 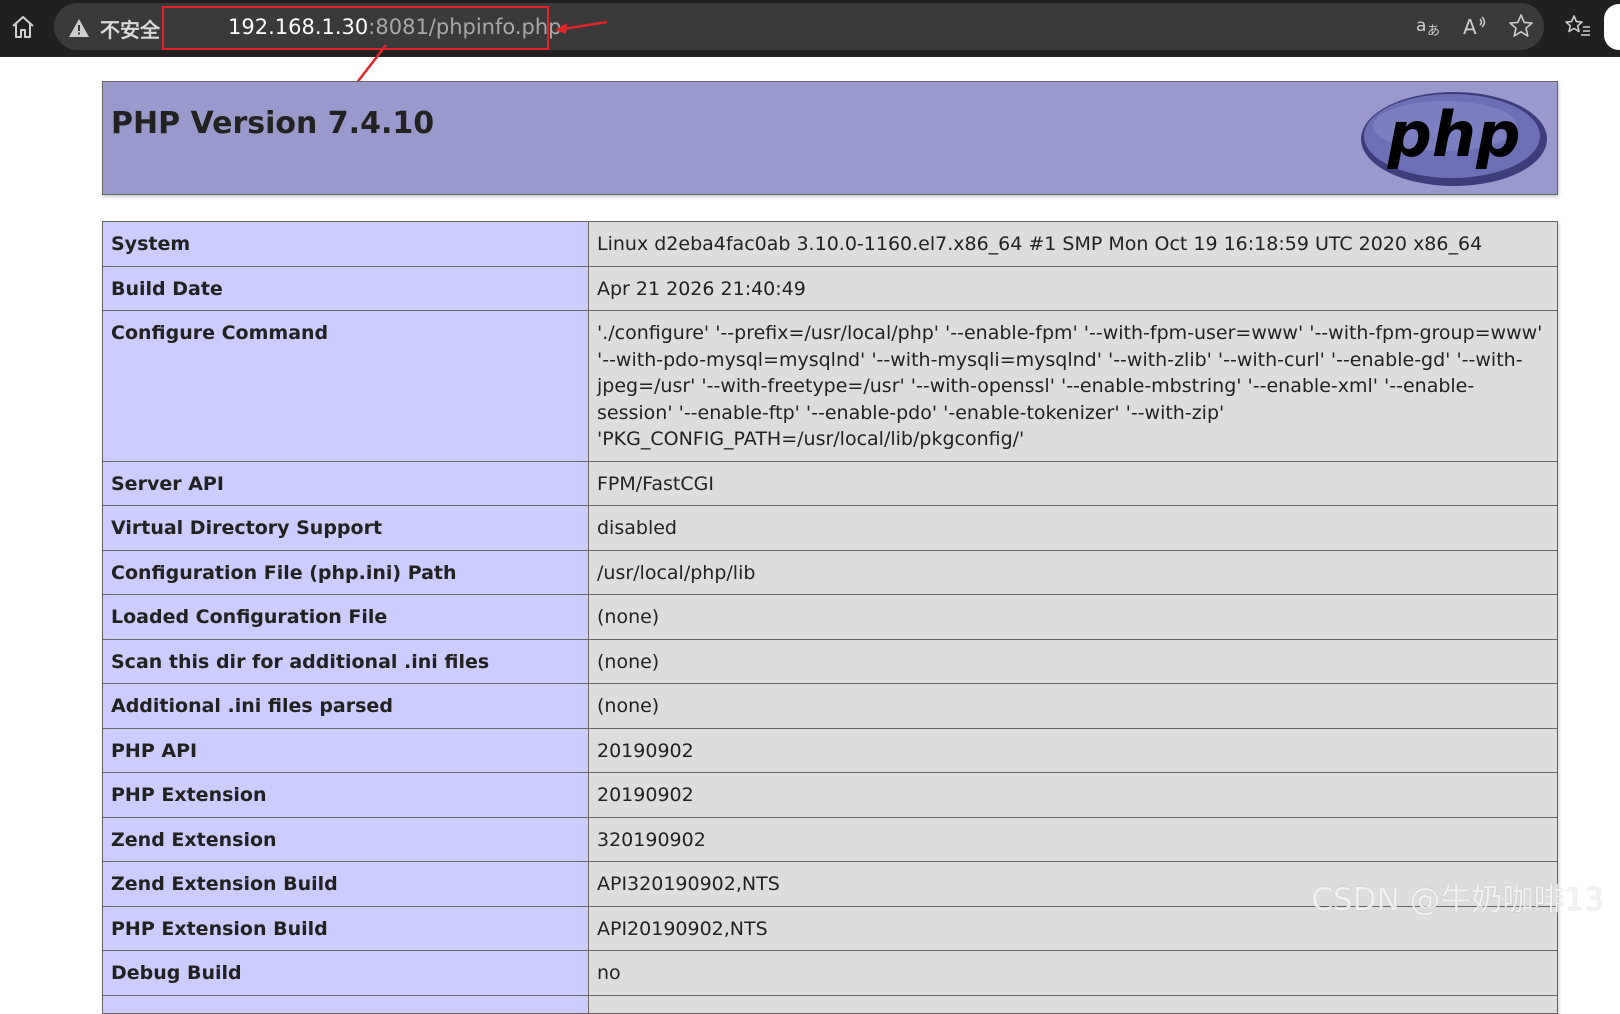 I want to click on setting-label: Build Date, so click(x=345, y=288).